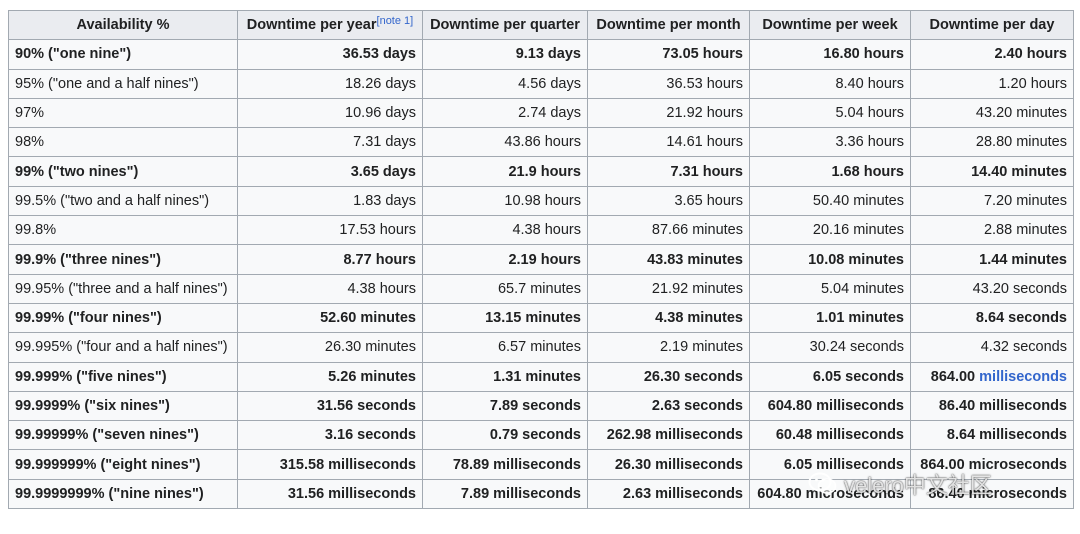 This screenshot has height=534, width=1080. I want to click on cell-downtime-month: 43.83 minutes, so click(668, 259).